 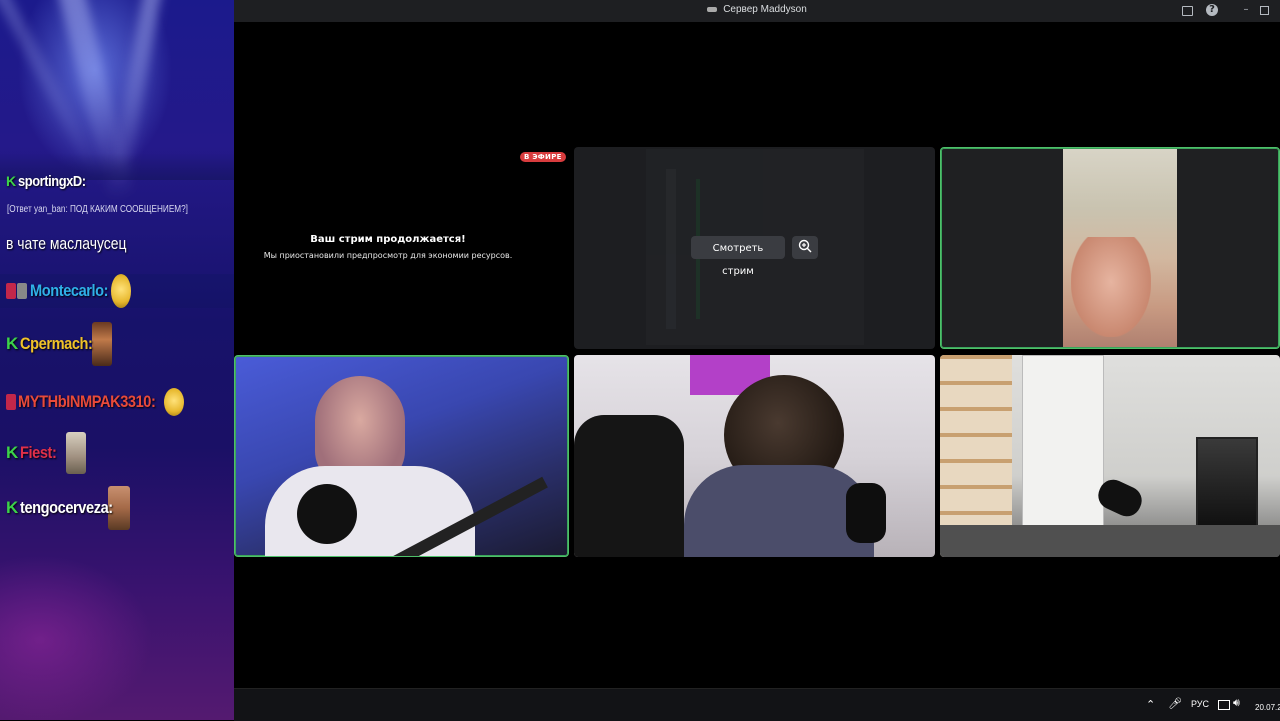 What do you see at coordinates (1246, 10) in the screenshot?
I see `minimize-icon: –` at bounding box center [1246, 10].